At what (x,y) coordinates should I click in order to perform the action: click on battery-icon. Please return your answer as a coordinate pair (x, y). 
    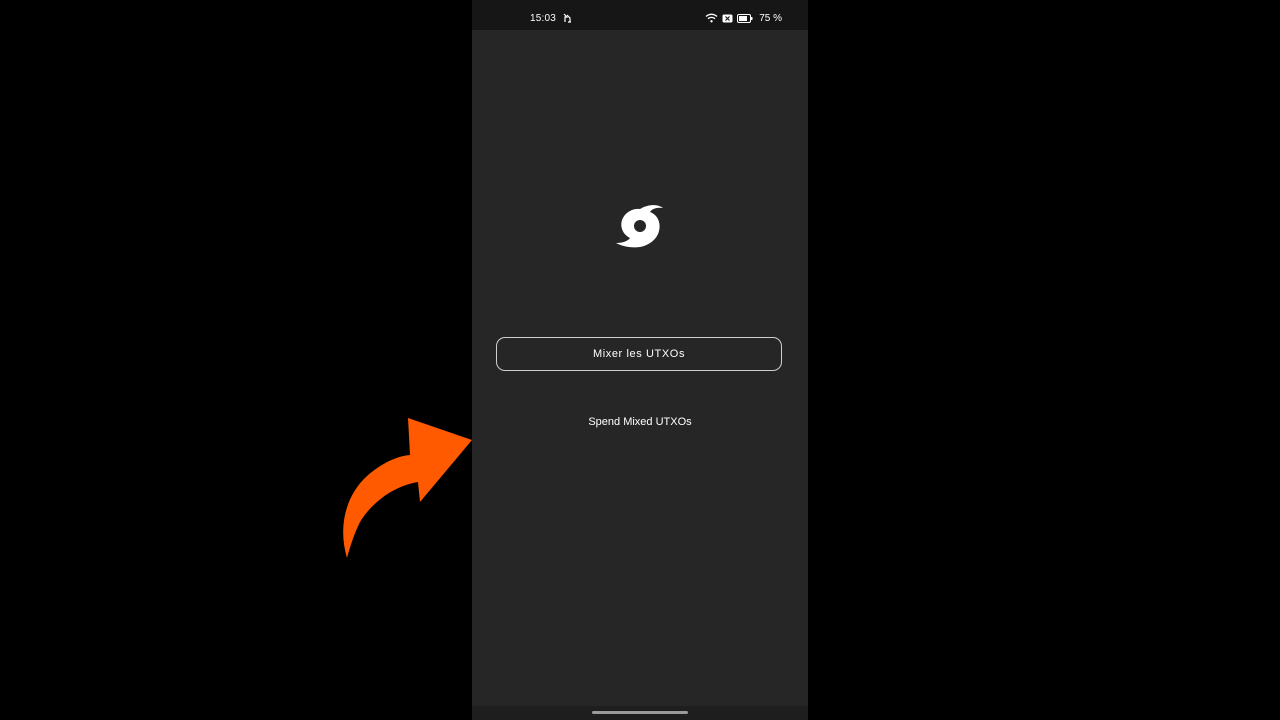
    Looking at the image, I should click on (745, 18).